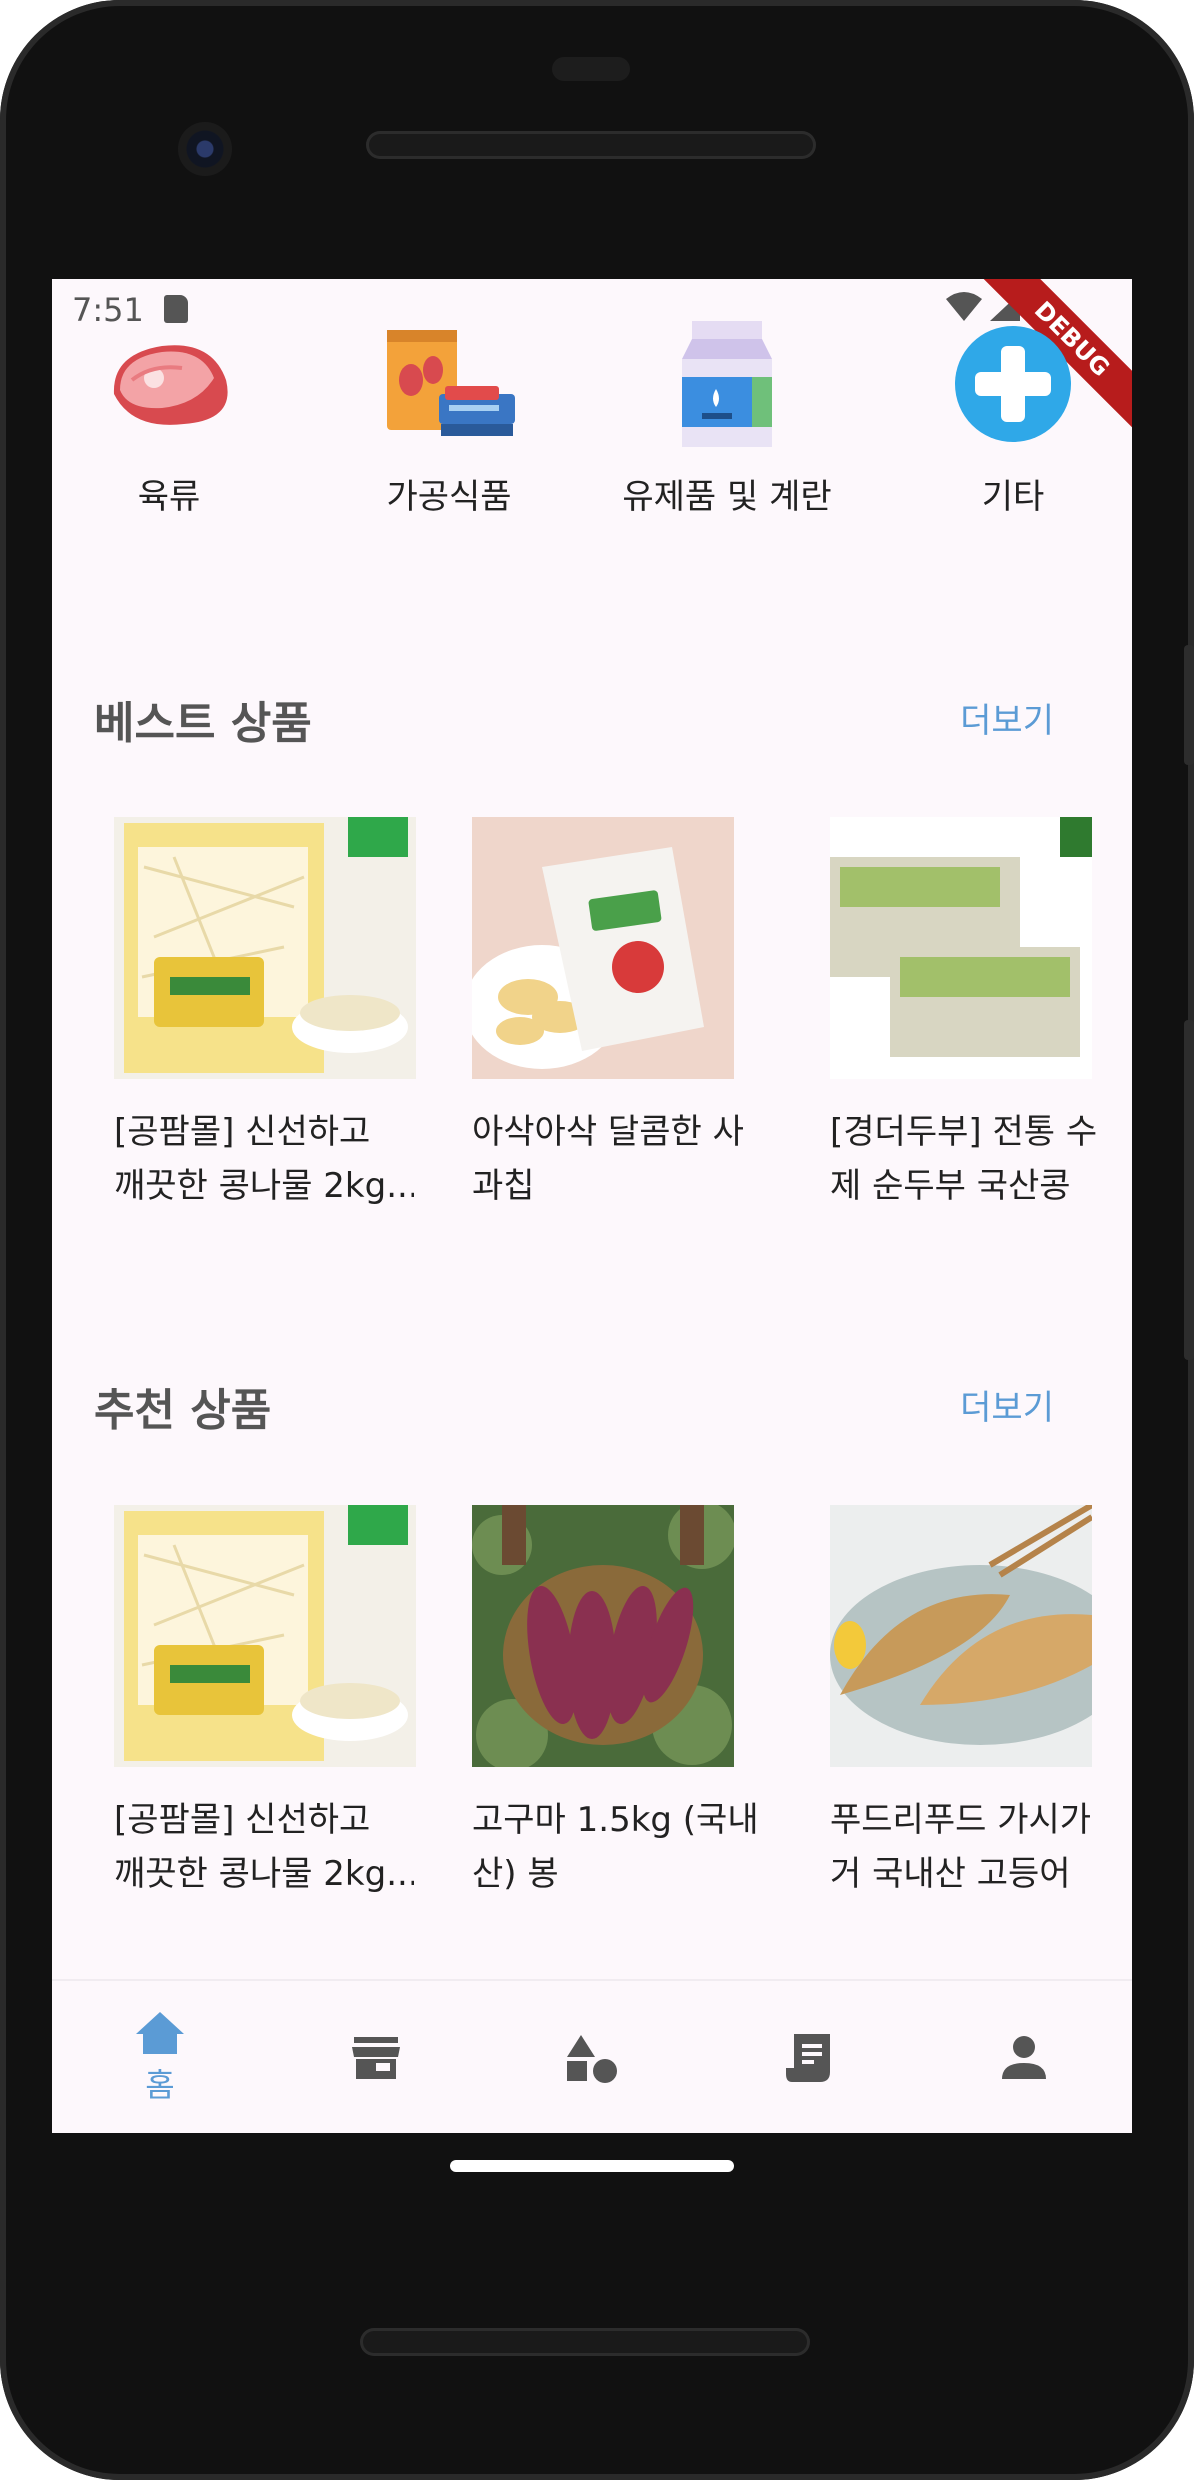  What do you see at coordinates (1189, 705) in the screenshot?
I see `volume-button` at bounding box center [1189, 705].